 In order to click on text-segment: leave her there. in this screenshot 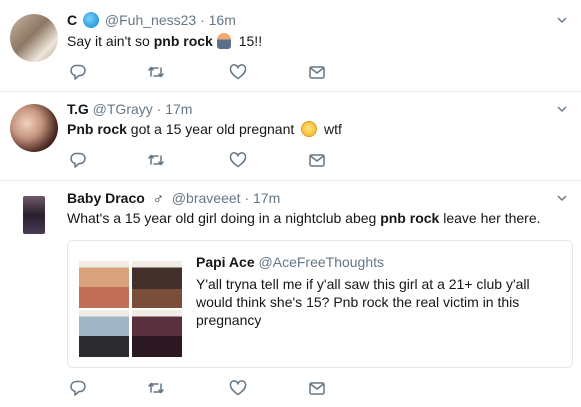, I will do `click(490, 218)`.